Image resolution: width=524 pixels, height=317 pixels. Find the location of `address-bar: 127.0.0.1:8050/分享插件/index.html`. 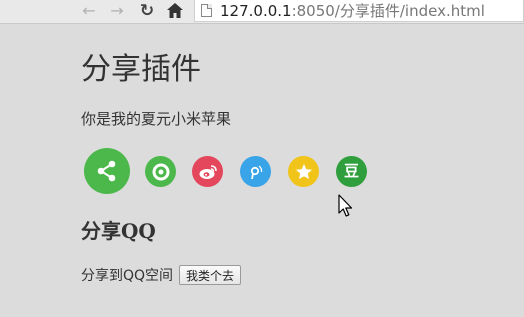

address-bar: 127.0.0.1:8050/分享插件/index.html is located at coordinates (359, 11).